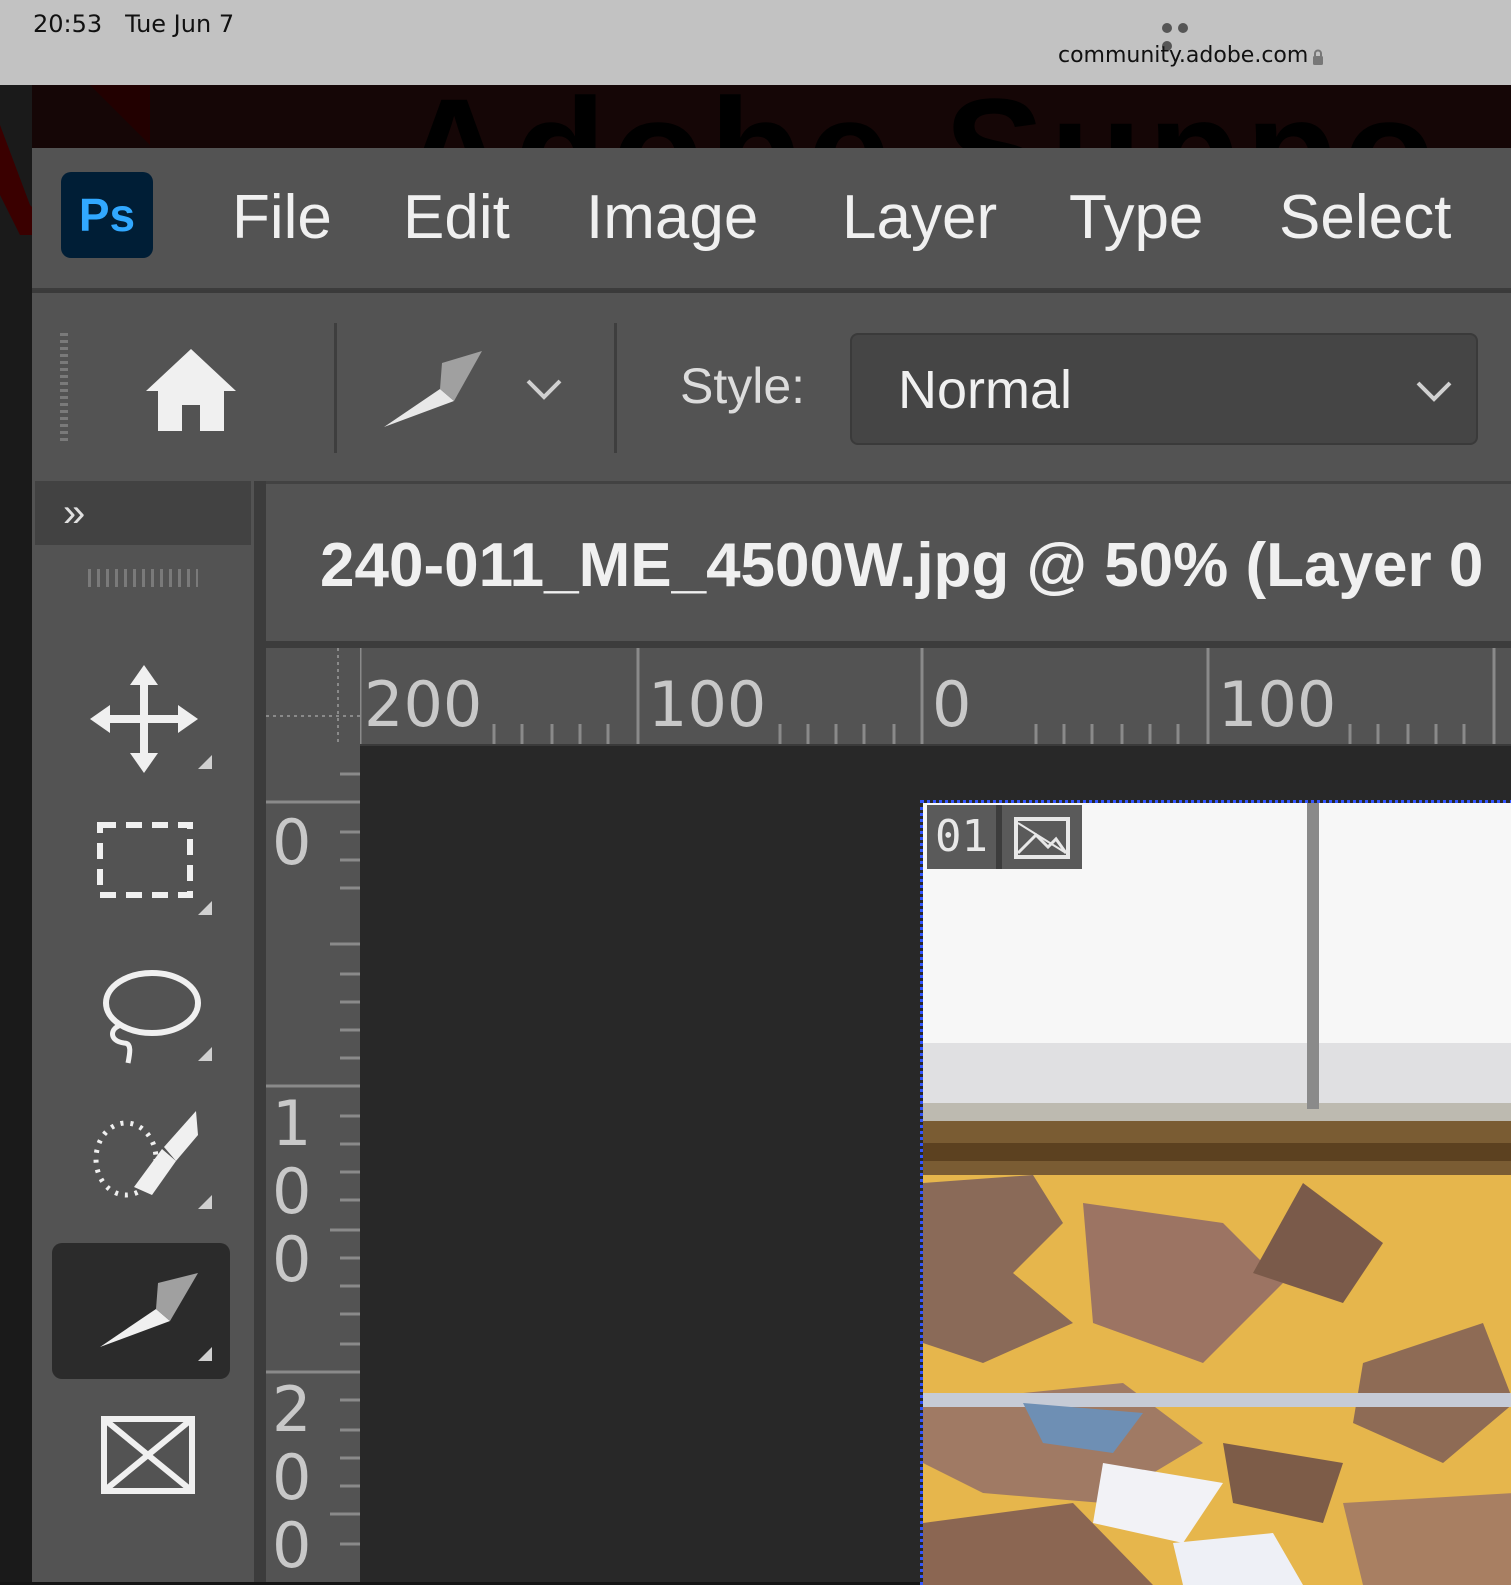 This screenshot has width=1511, height=1585. What do you see at coordinates (433, 389) in the screenshot?
I see `pen-tool-preset-icon` at bounding box center [433, 389].